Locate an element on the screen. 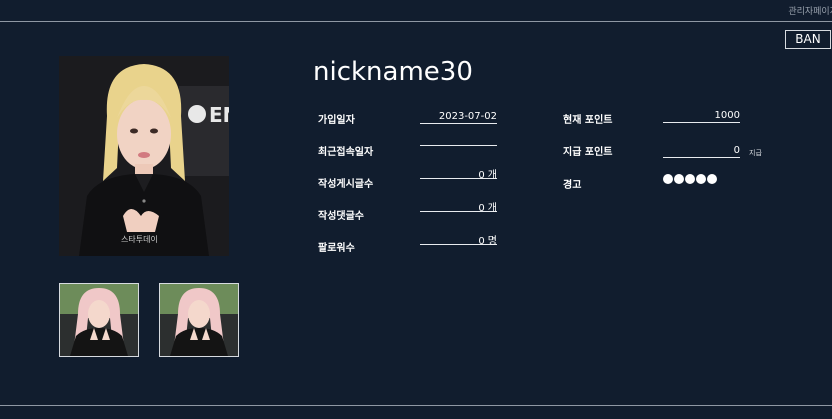 This screenshot has height=419, width=832. join-date-label: 가입일자 is located at coordinates (336, 120).